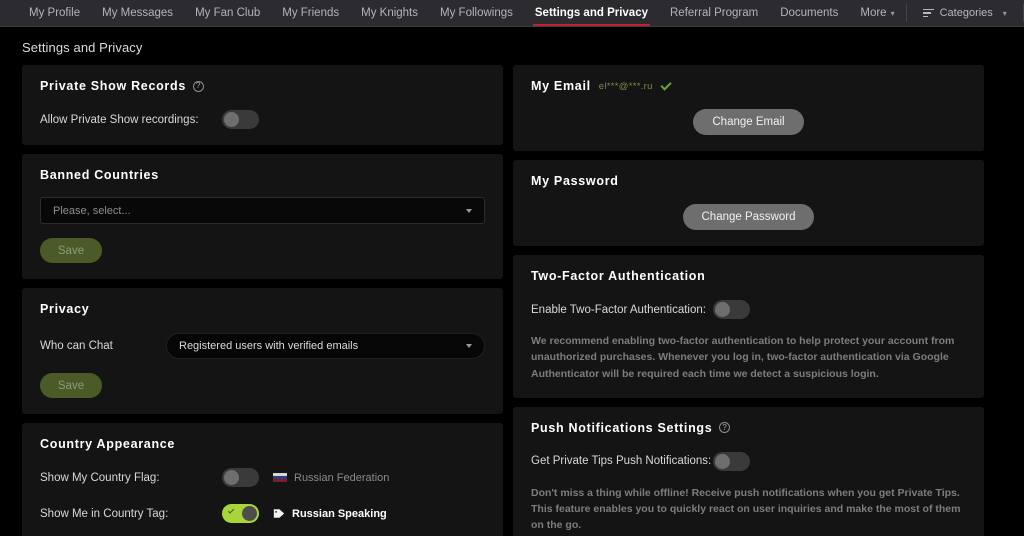  What do you see at coordinates (279, 513) in the screenshot?
I see `tag-icon` at bounding box center [279, 513].